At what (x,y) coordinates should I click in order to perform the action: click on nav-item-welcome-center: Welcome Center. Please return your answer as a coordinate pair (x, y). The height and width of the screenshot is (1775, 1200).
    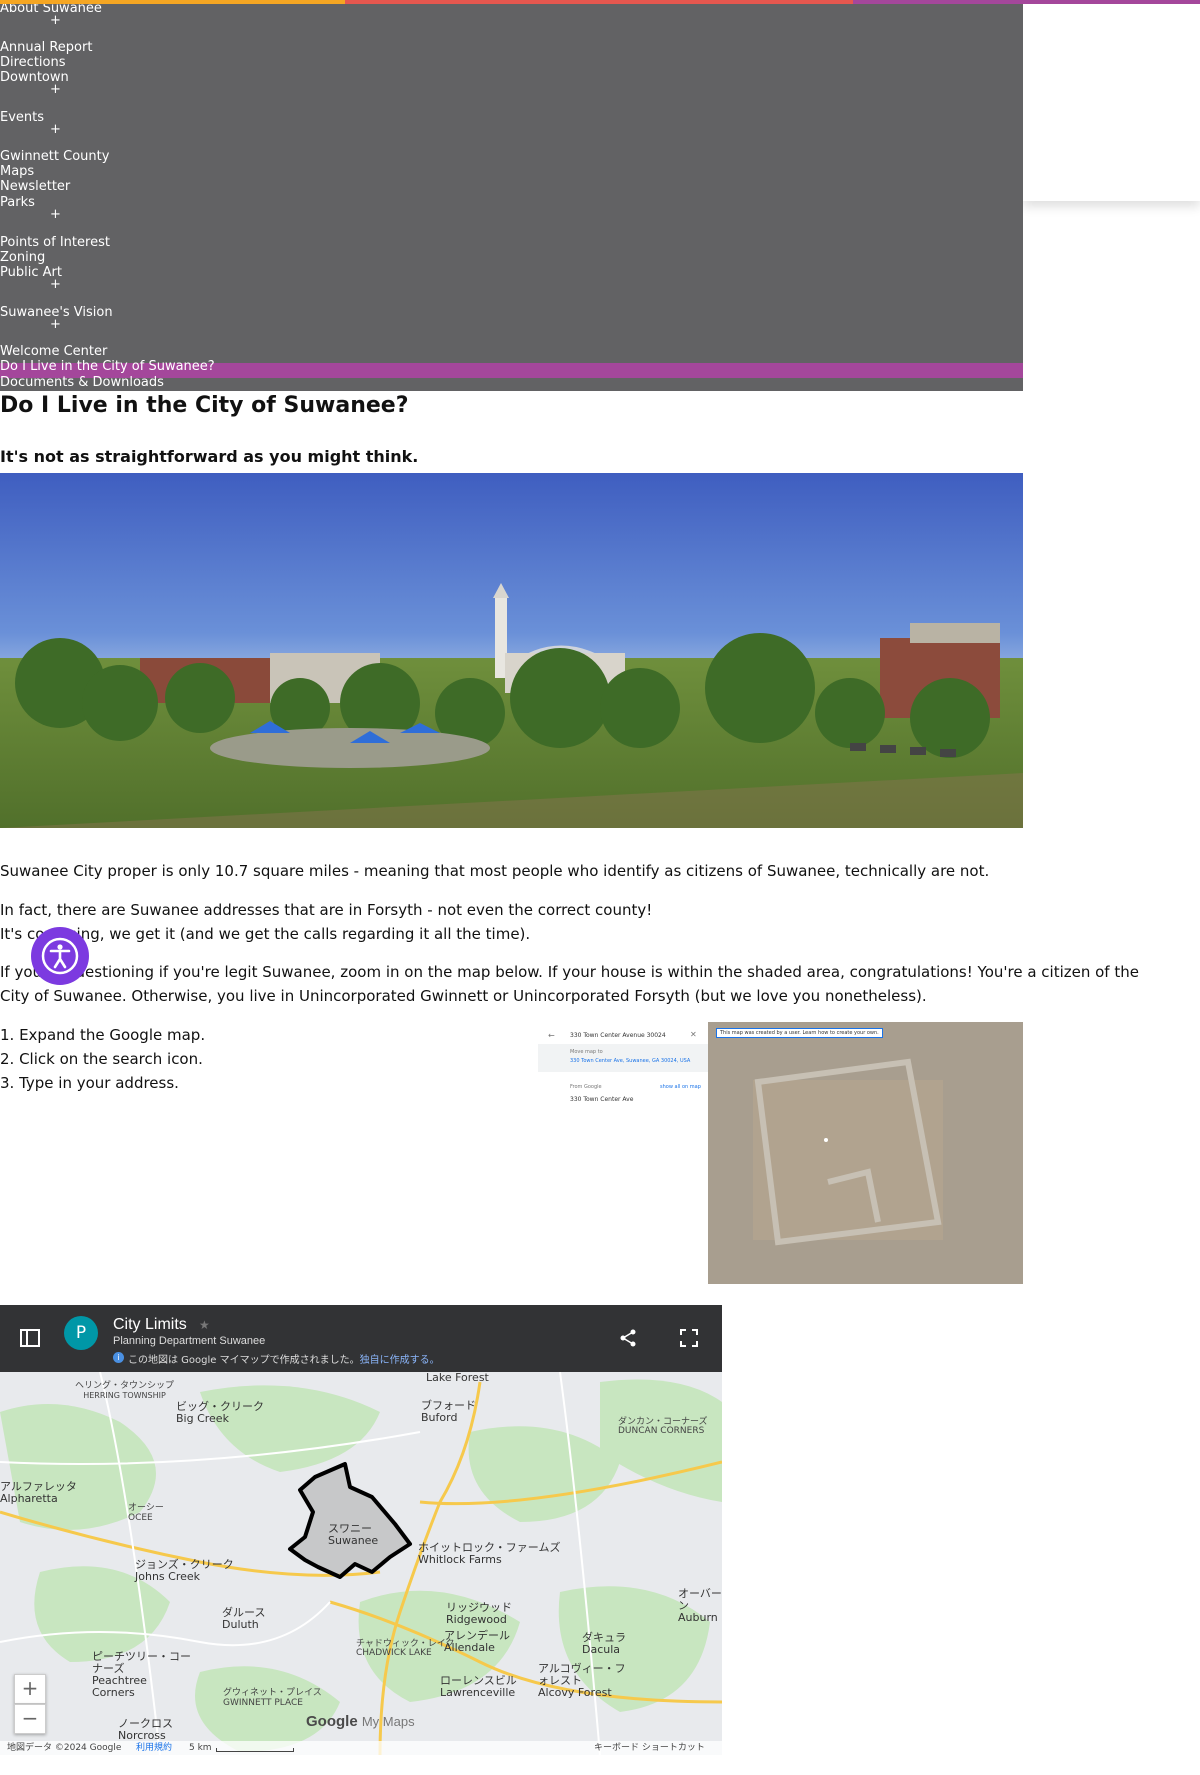
    Looking at the image, I should click on (53, 352).